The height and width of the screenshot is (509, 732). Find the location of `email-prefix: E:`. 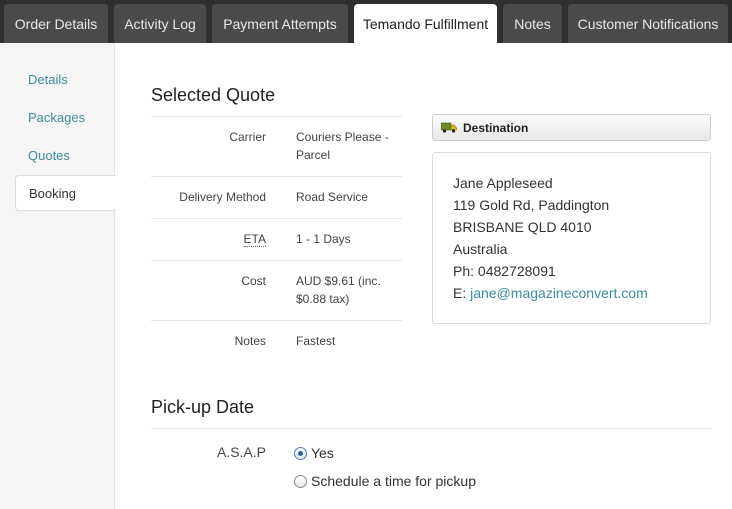

email-prefix: E: is located at coordinates (460, 293).